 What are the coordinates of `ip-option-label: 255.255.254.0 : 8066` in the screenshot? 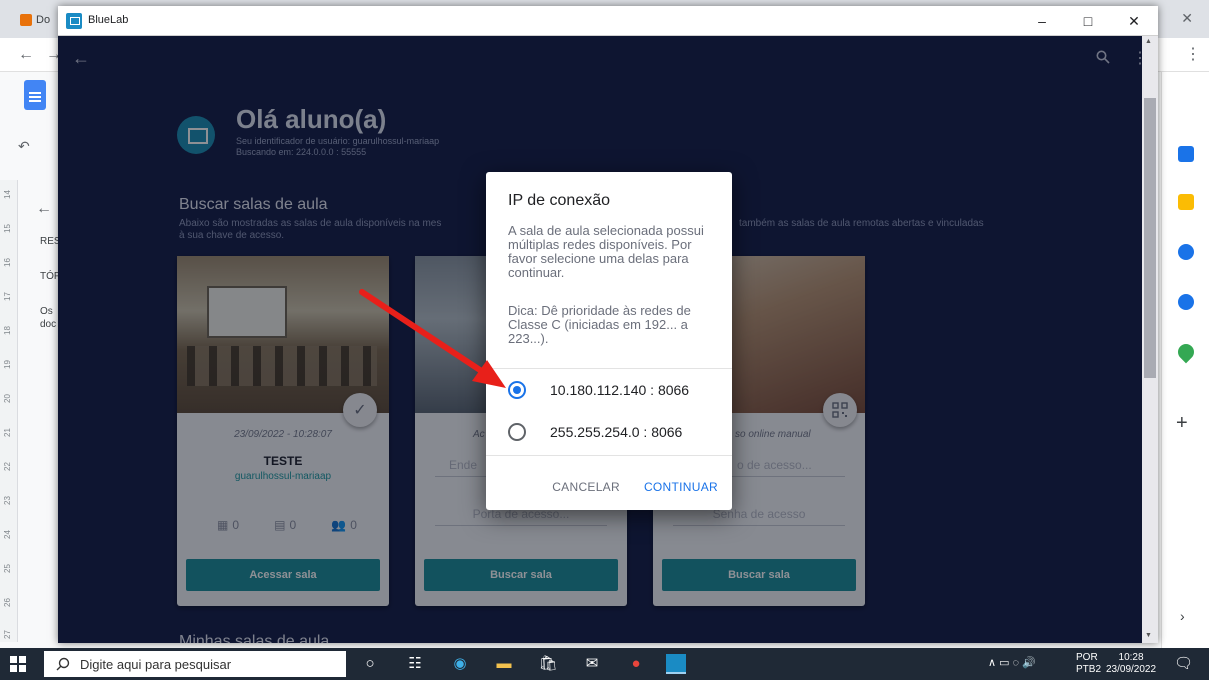 It's located at (616, 432).